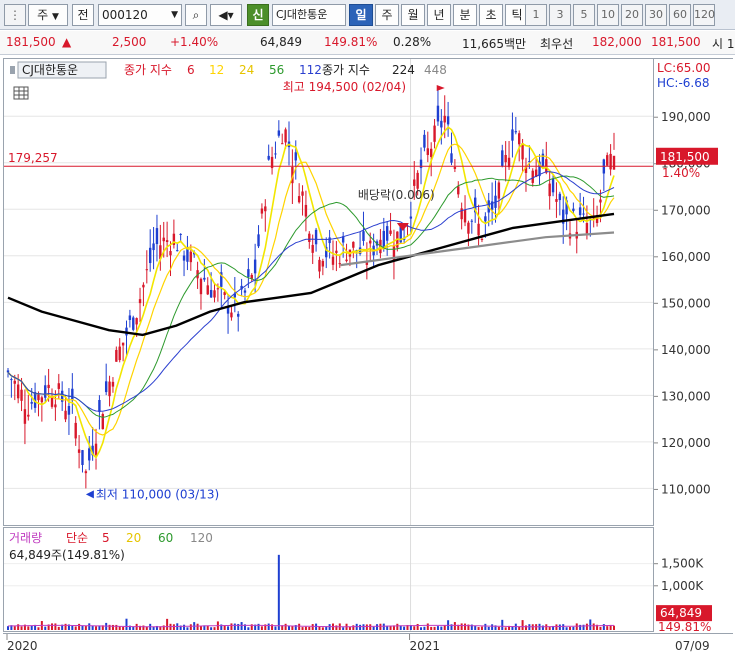 Image resolution: width=735 pixels, height=658 pixels. What do you see at coordinates (15, 15) in the screenshot?
I see `menu-icon: ⋮` at bounding box center [15, 15].